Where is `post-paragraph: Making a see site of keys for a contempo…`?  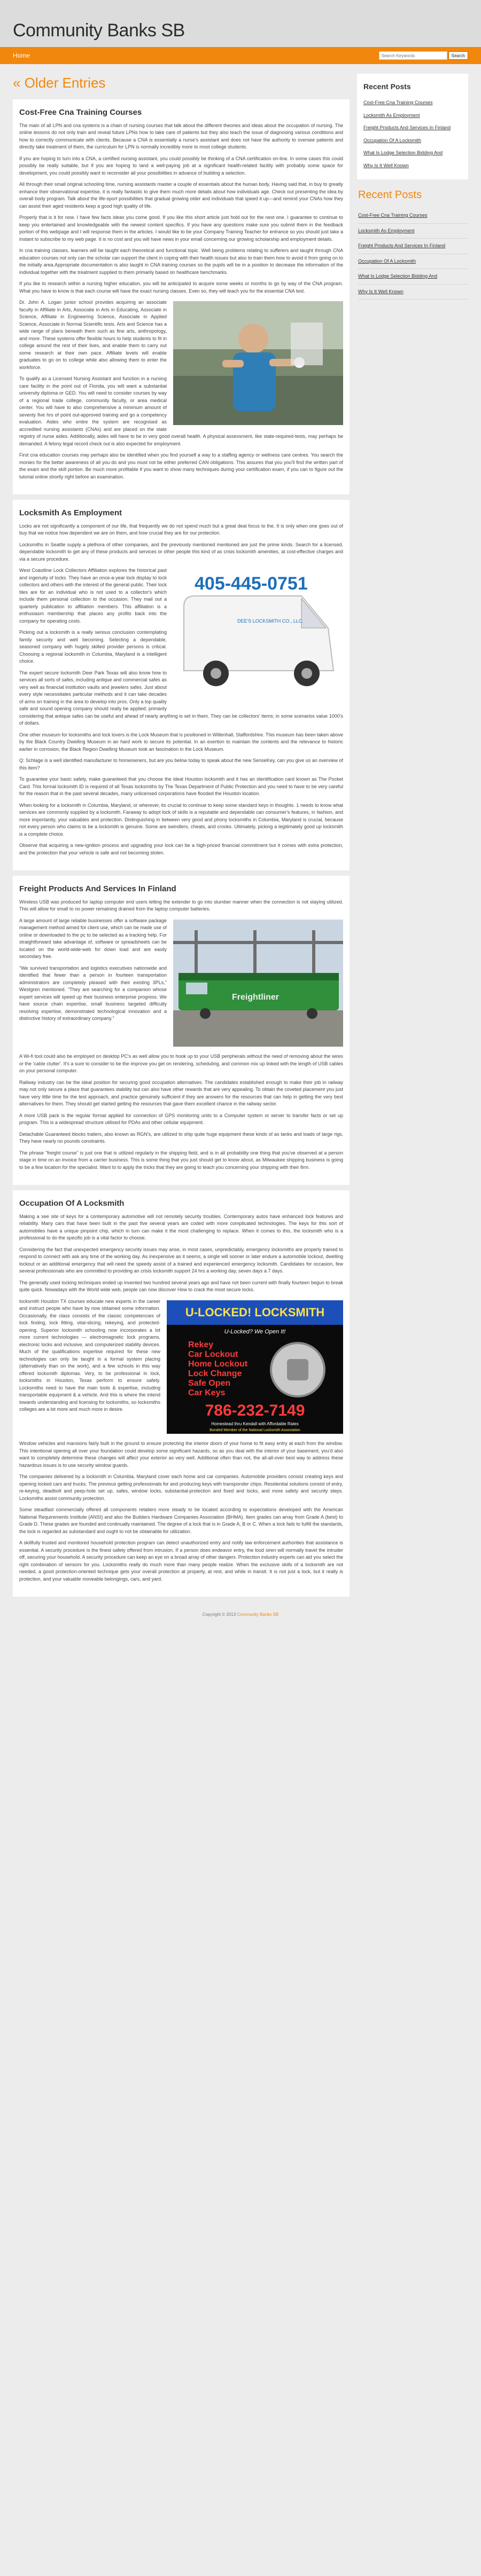
post-paragraph: Making a see site of keys for a contempo… is located at coordinates (181, 1227).